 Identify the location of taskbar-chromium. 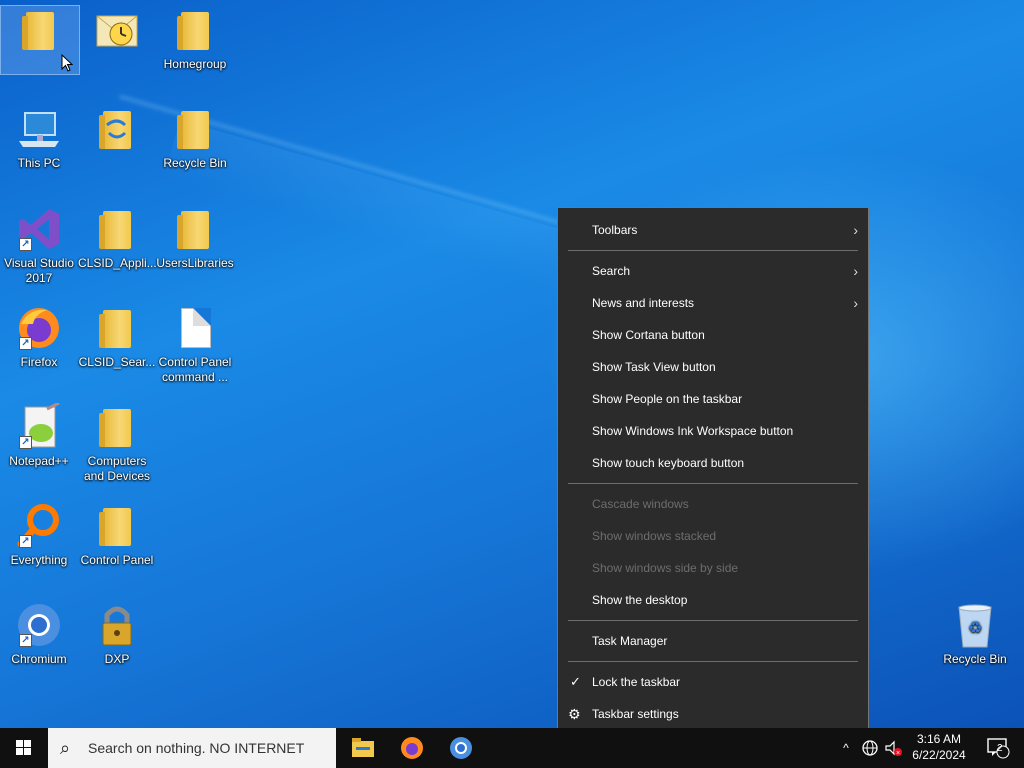
(461, 748).